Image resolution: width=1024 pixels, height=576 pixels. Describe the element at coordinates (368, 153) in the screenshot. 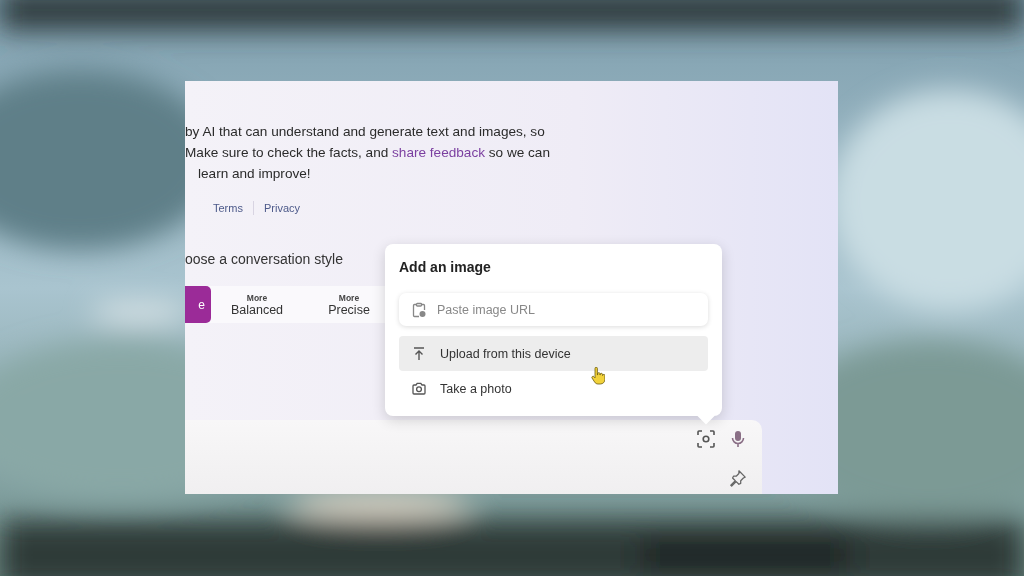

I see `disclaimer-text: by AI that can understand and generate text and images, so Make sure to check the facts, and share feedback so we can learn and improve!` at that location.